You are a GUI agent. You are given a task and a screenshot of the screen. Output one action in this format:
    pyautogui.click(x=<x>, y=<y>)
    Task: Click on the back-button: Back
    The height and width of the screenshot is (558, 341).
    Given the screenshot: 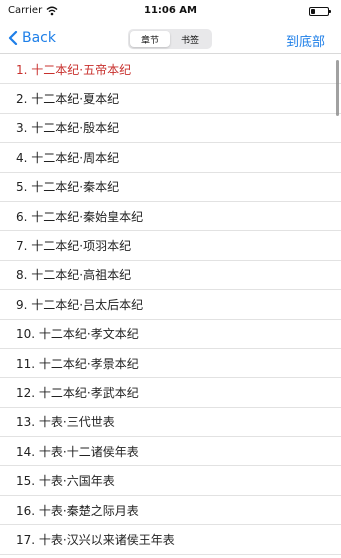 What is the action you would take?
    pyautogui.click(x=32, y=38)
    